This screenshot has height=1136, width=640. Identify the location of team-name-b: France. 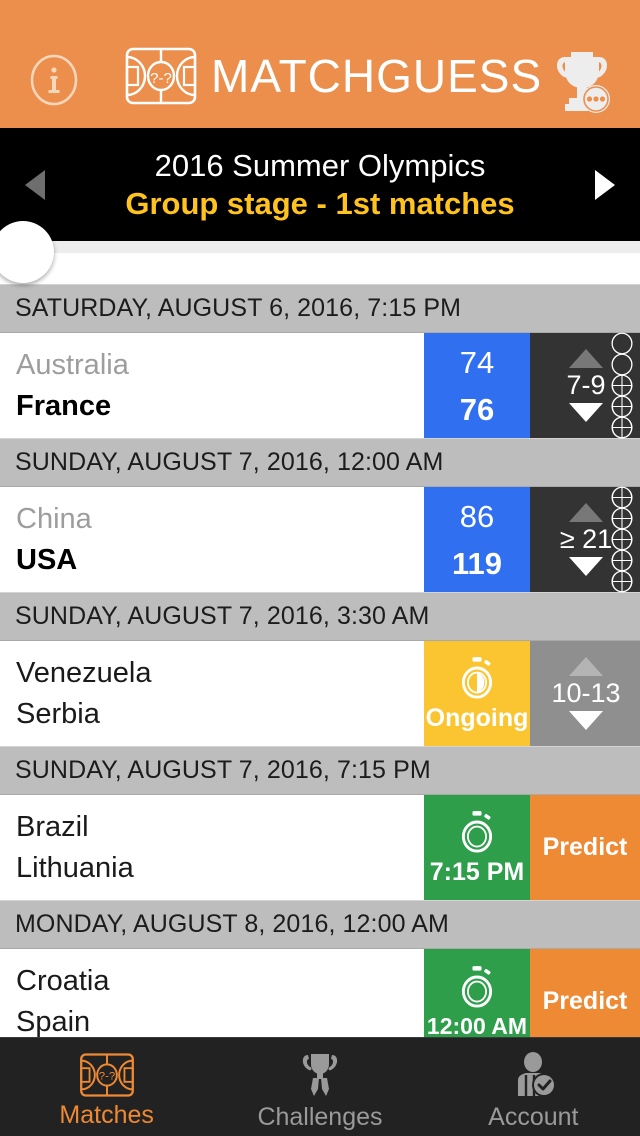
(64, 405).